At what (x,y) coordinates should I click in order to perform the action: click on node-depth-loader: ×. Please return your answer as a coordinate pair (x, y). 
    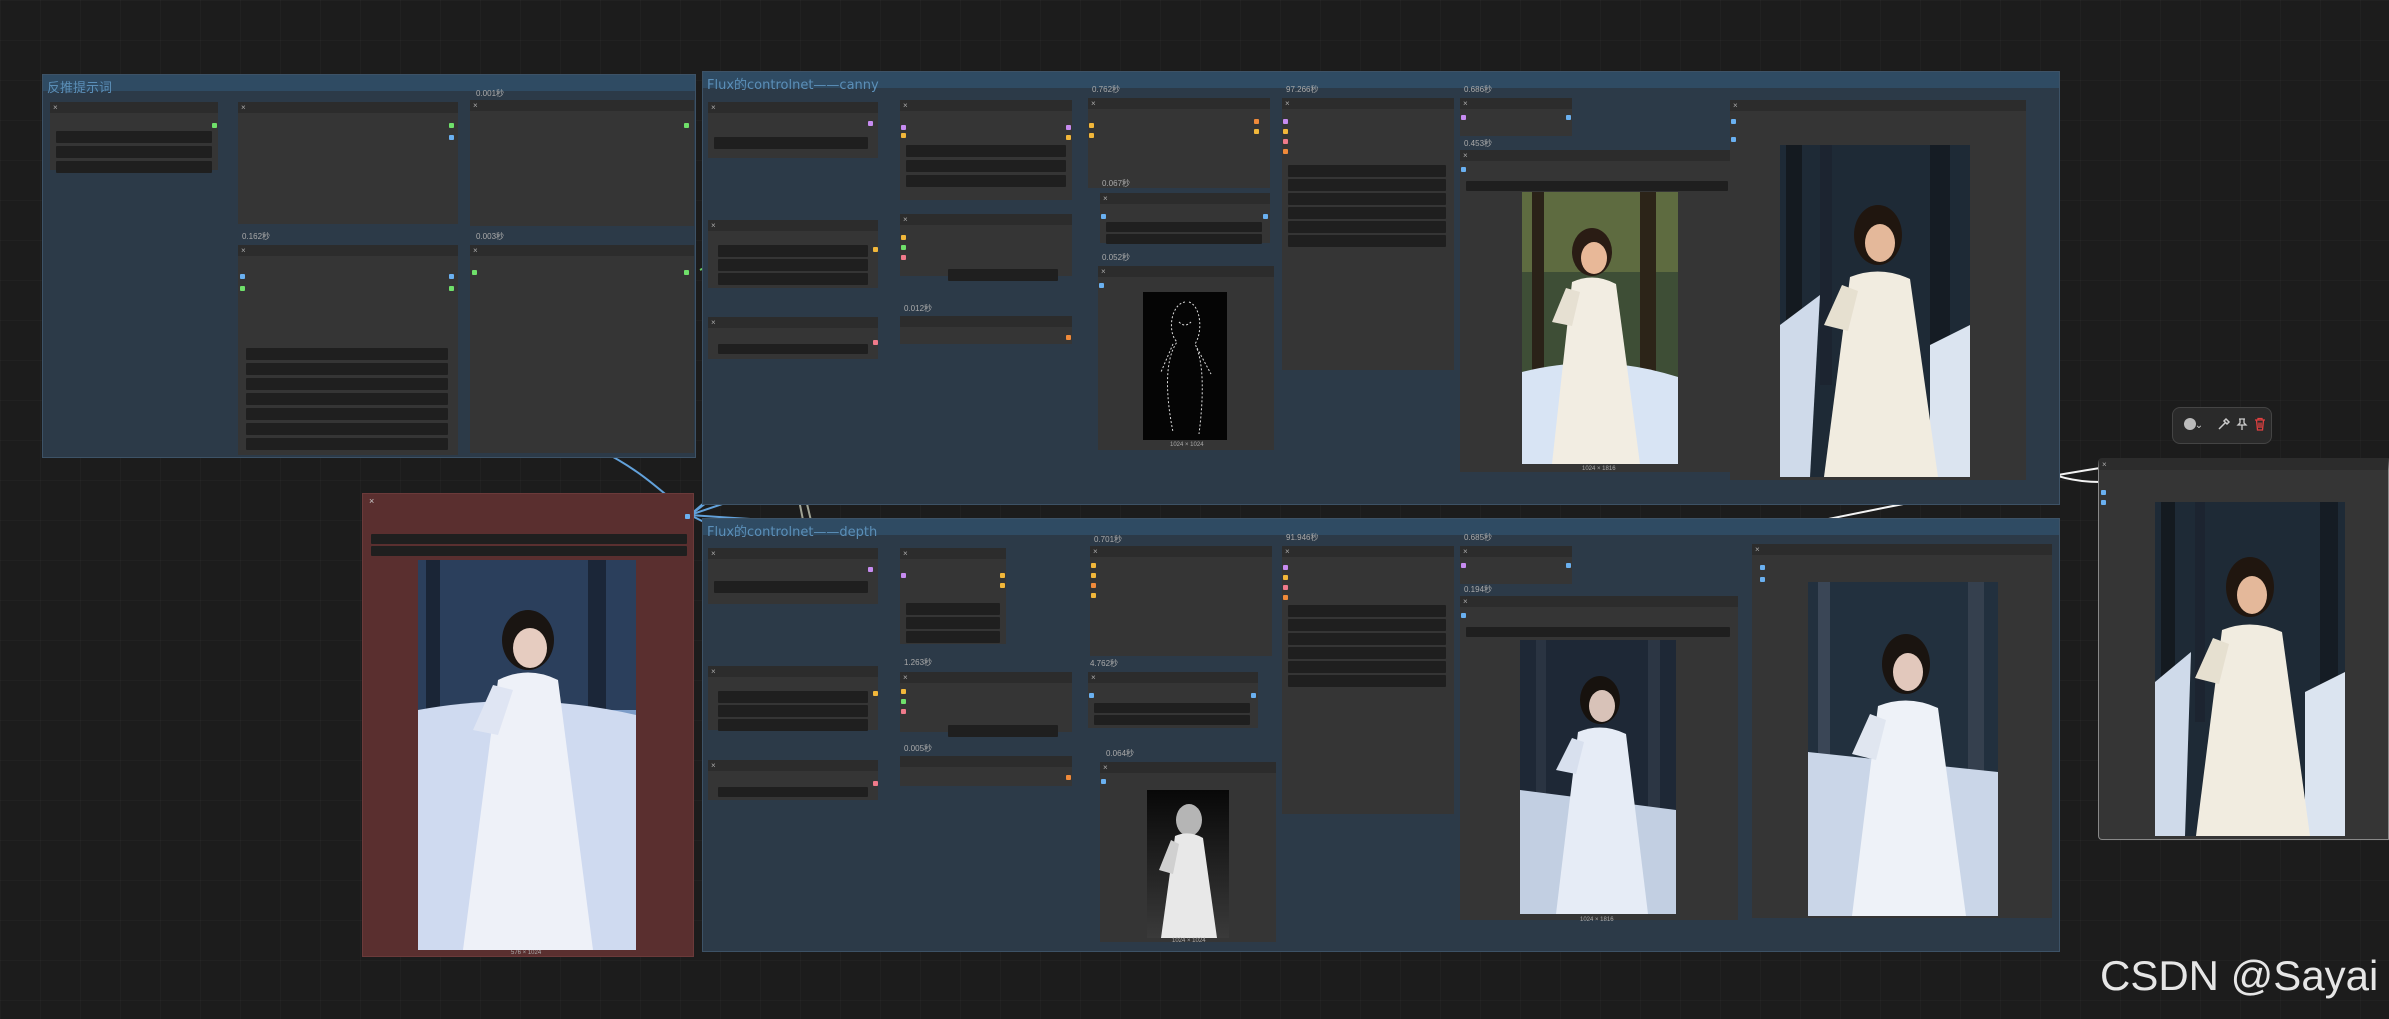
    Looking at the image, I should click on (953, 596).